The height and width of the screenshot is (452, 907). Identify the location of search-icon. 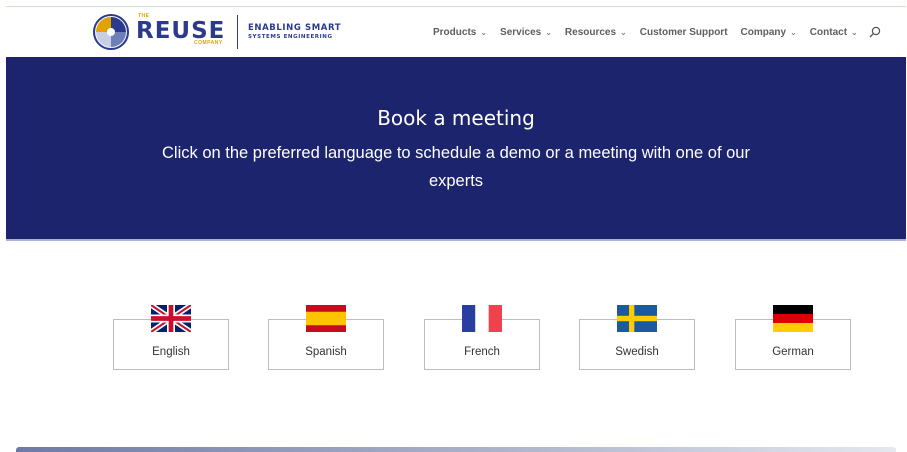
(875, 32).